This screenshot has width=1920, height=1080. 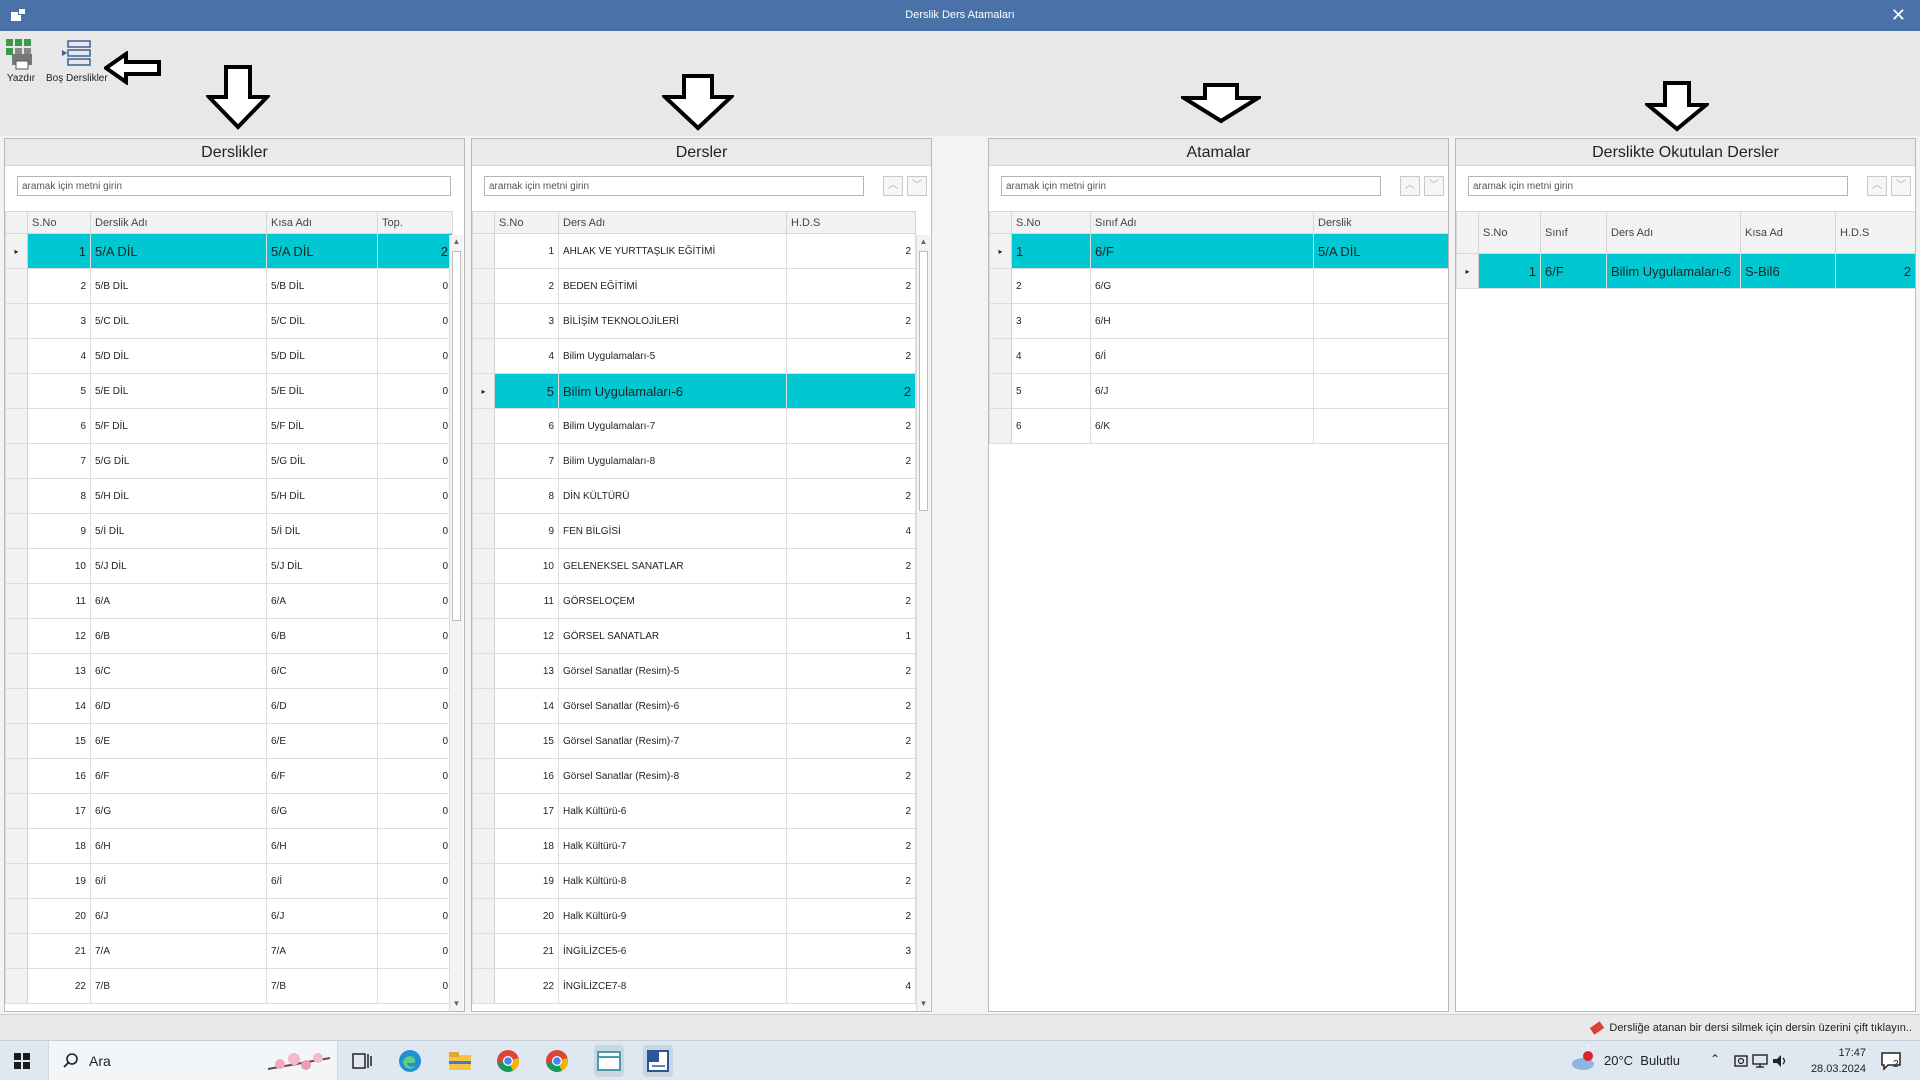 What do you see at coordinates (672, 636) in the screenshot?
I see `table-cell: GÖRSEL SANATLAR` at bounding box center [672, 636].